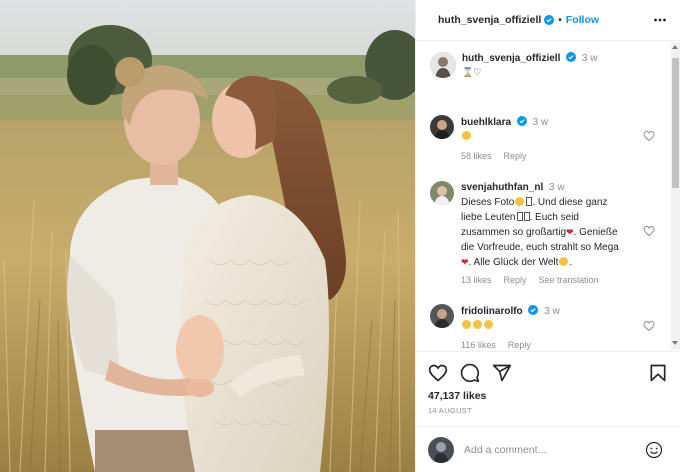 This screenshot has width=680, height=472. I want to click on heart-emoji-icon: ♡, so click(477, 72).